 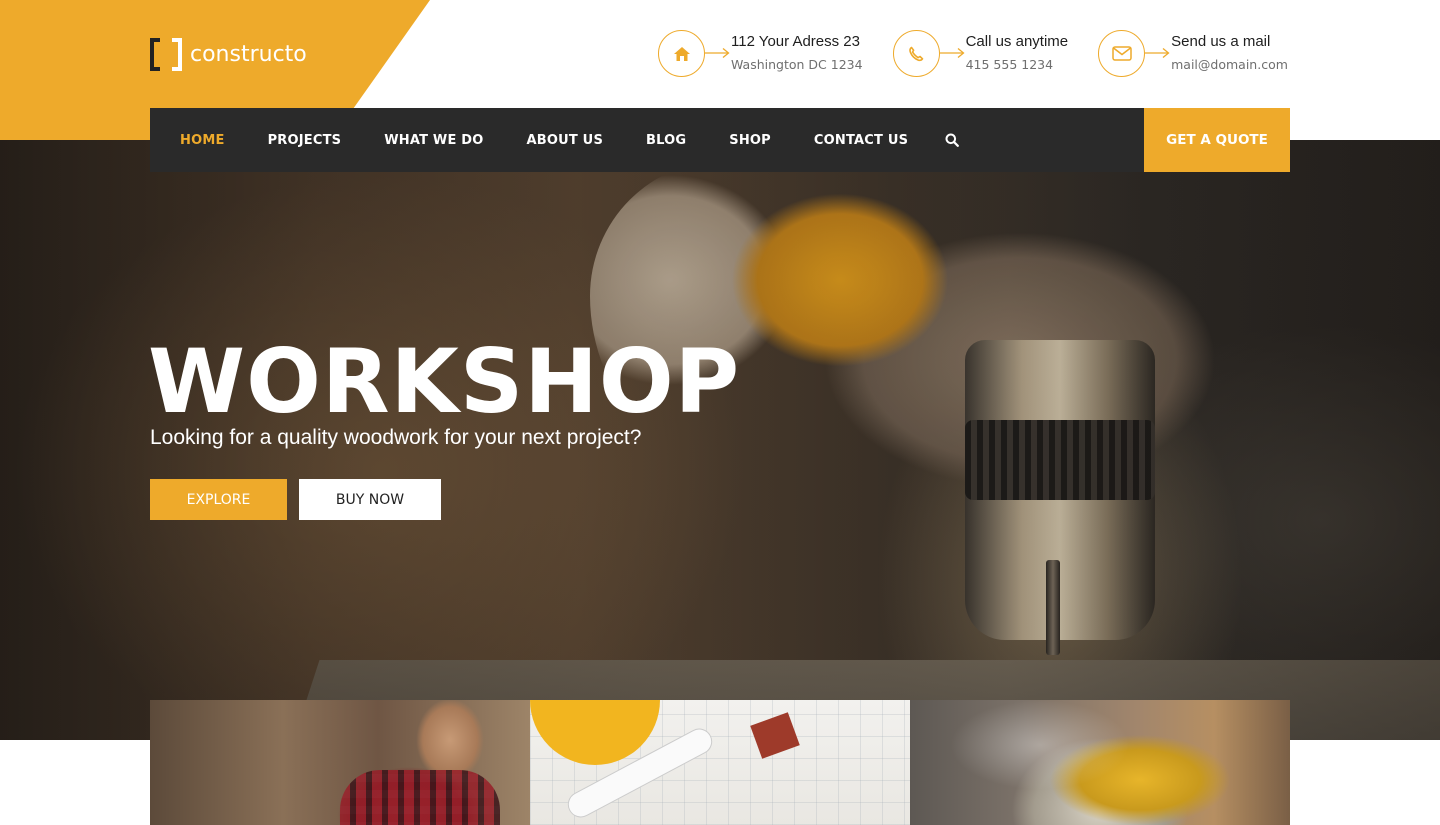 I want to click on contact-phone-number: 415 555 1234, so click(x=1017, y=65).